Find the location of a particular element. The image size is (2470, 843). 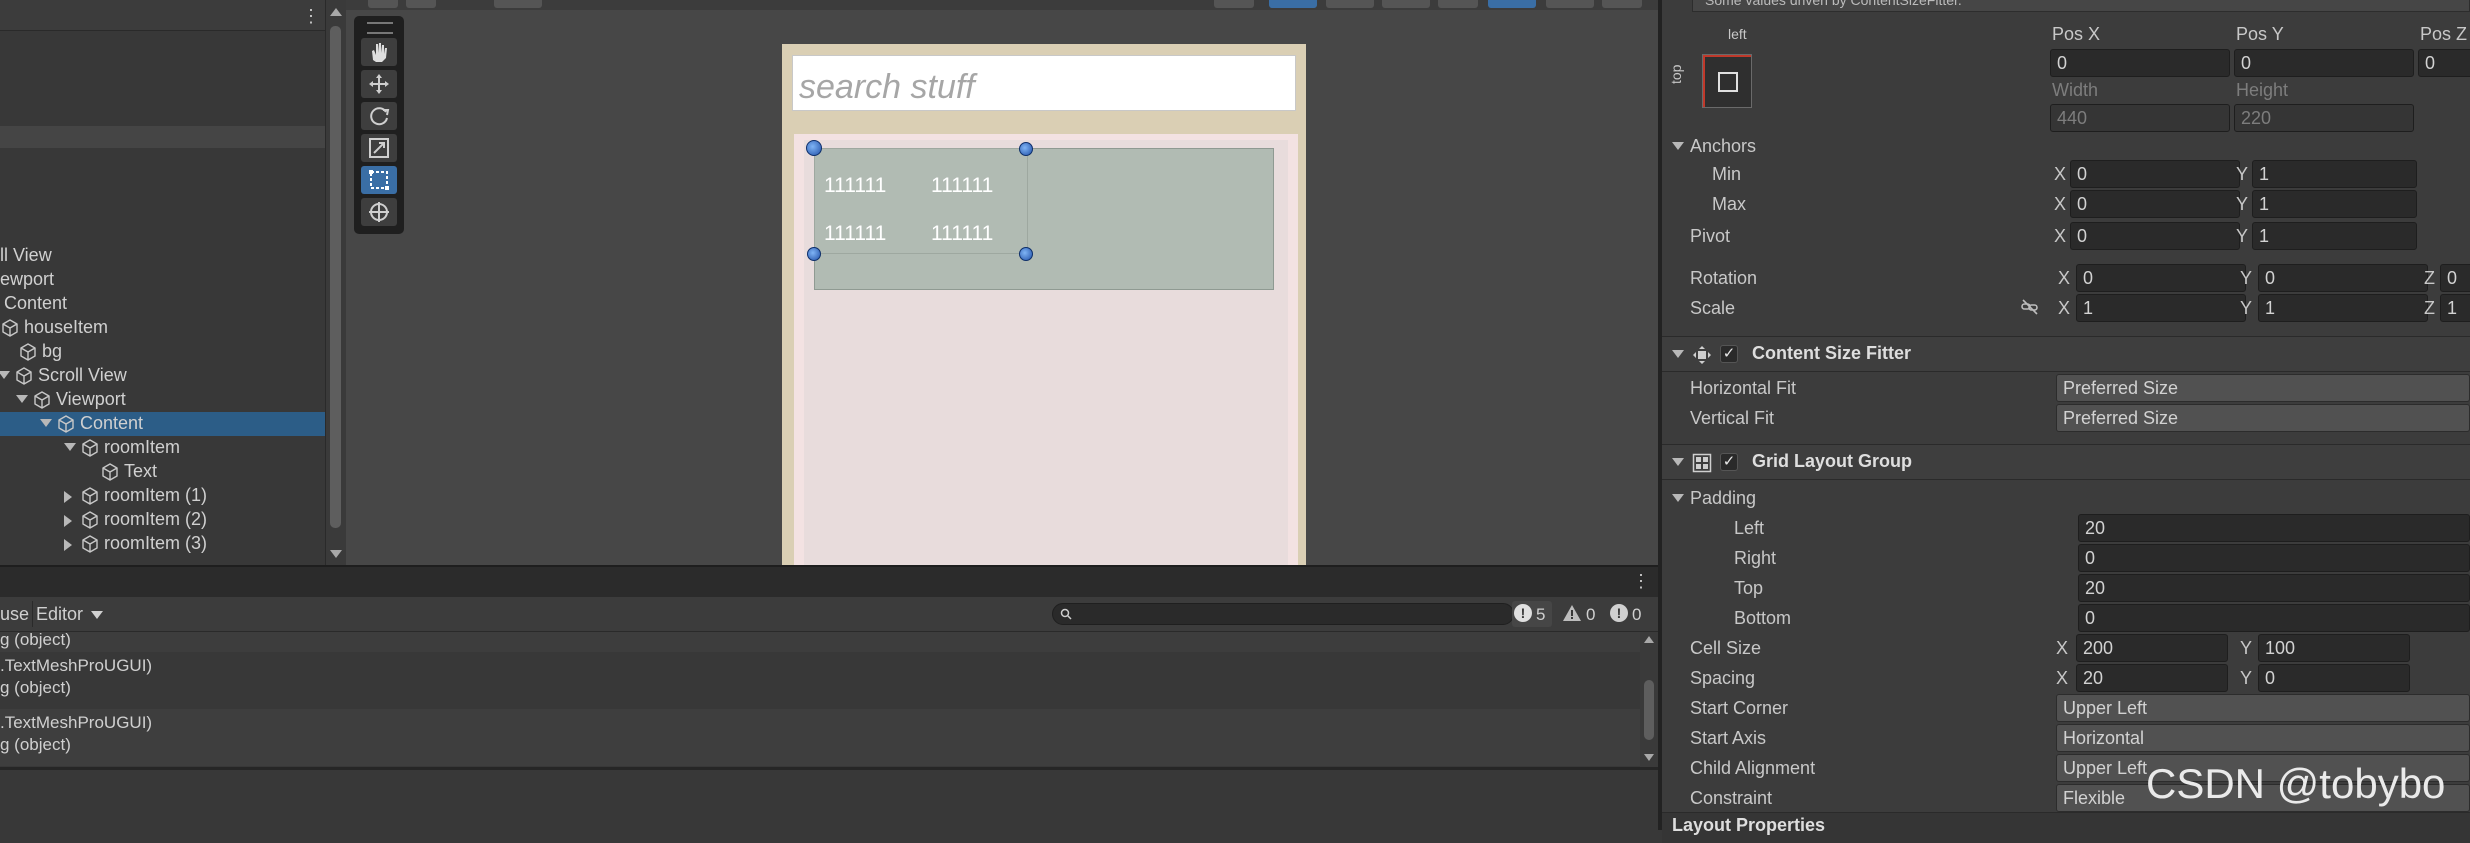

anchors-max-x-field: 0 is located at coordinates (2155, 204).